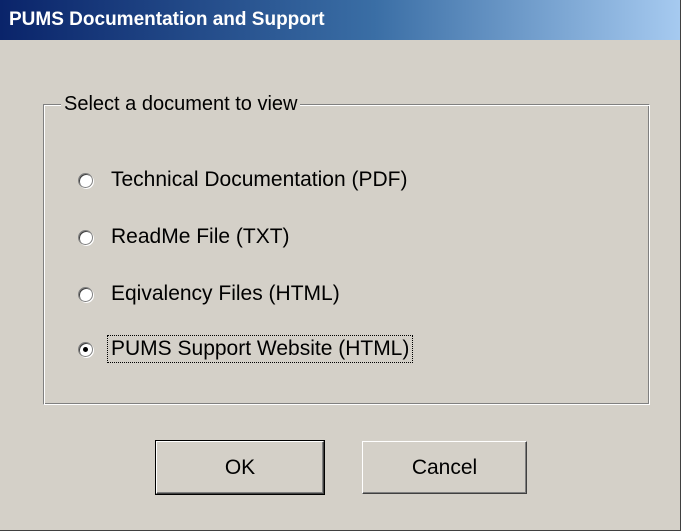  I want to click on title-bar: PUMS Documentation and Support, so click(340, 20).